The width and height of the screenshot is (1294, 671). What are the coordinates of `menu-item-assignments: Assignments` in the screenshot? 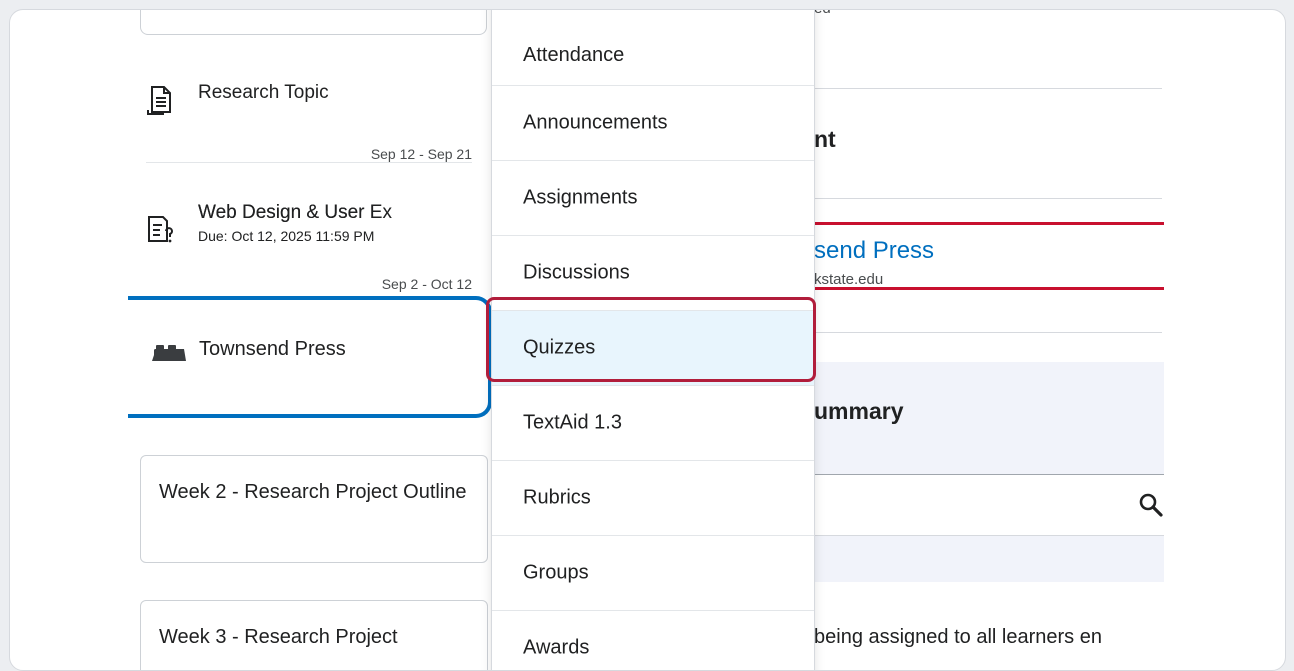 It's located at (653, 198).